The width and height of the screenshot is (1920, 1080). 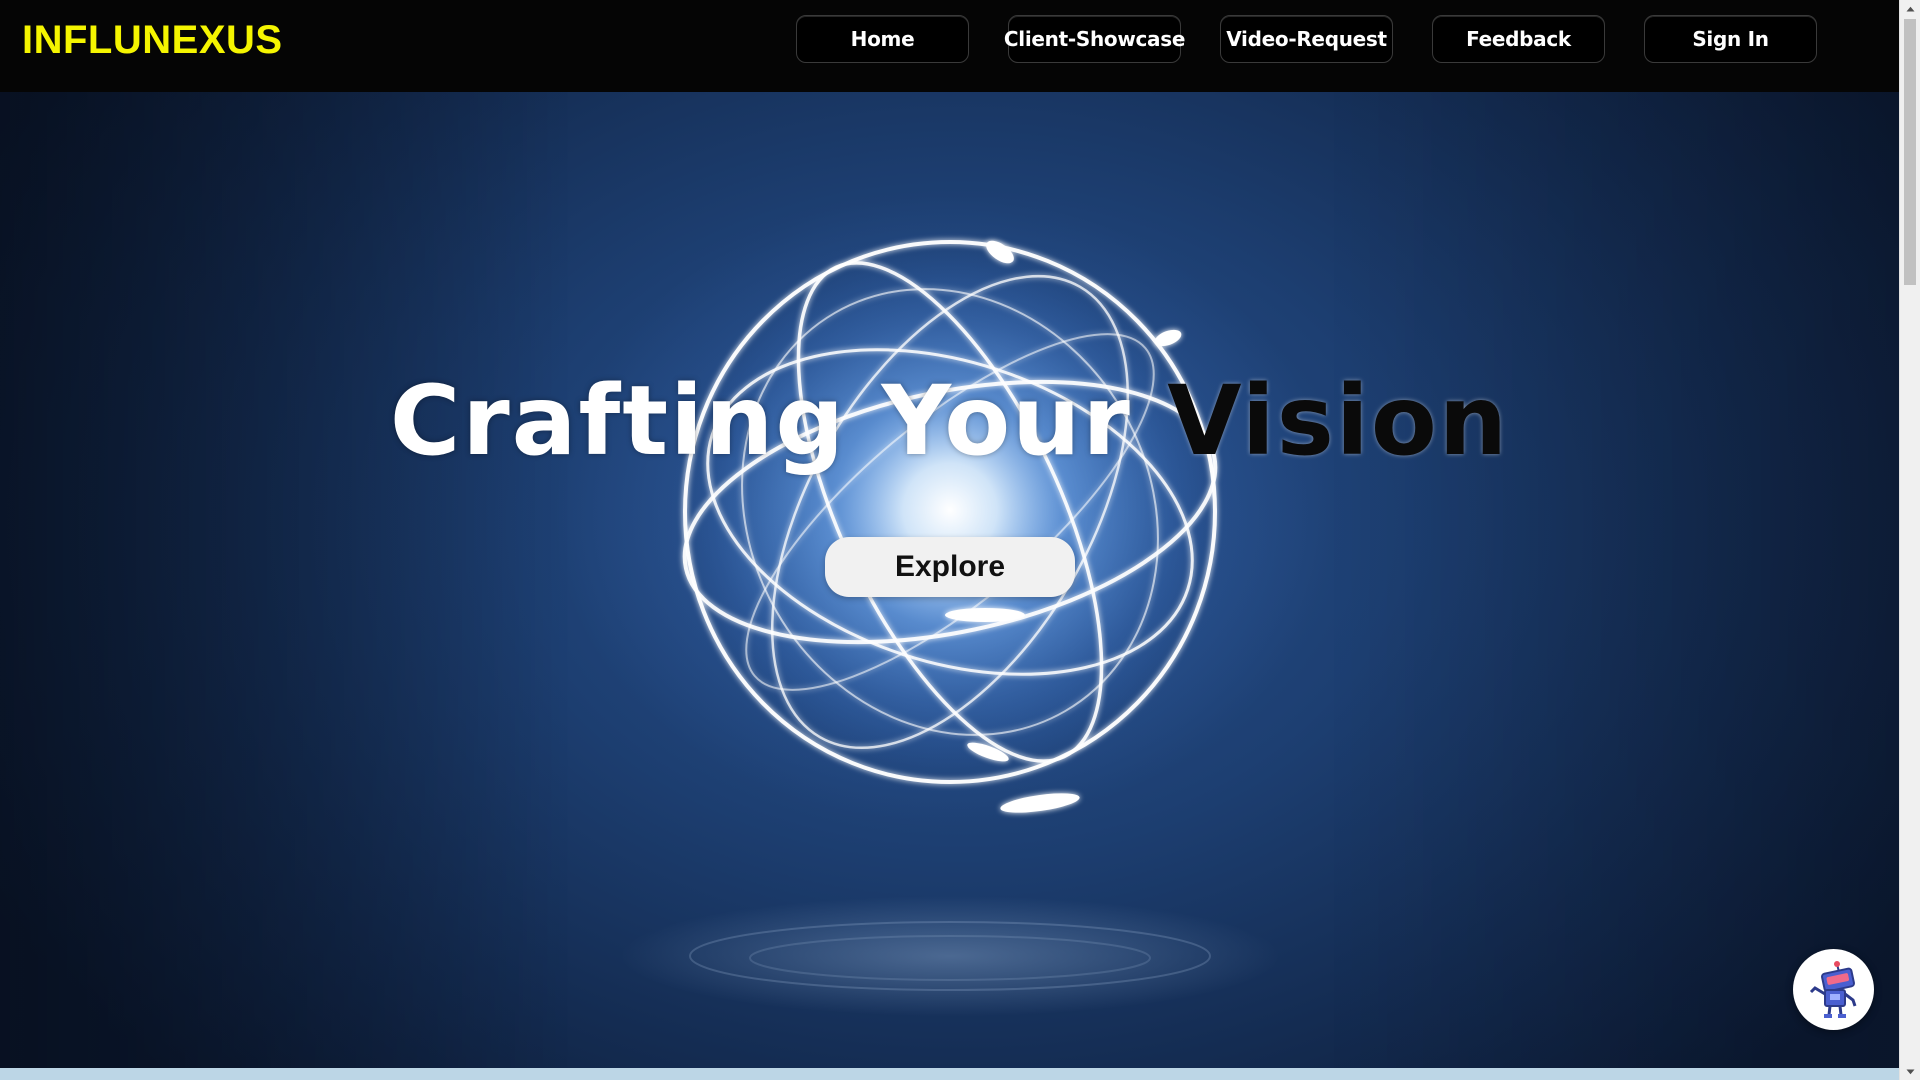 I want to click on nav-feedback-button: Feedback, so click(x=1518, y=39).